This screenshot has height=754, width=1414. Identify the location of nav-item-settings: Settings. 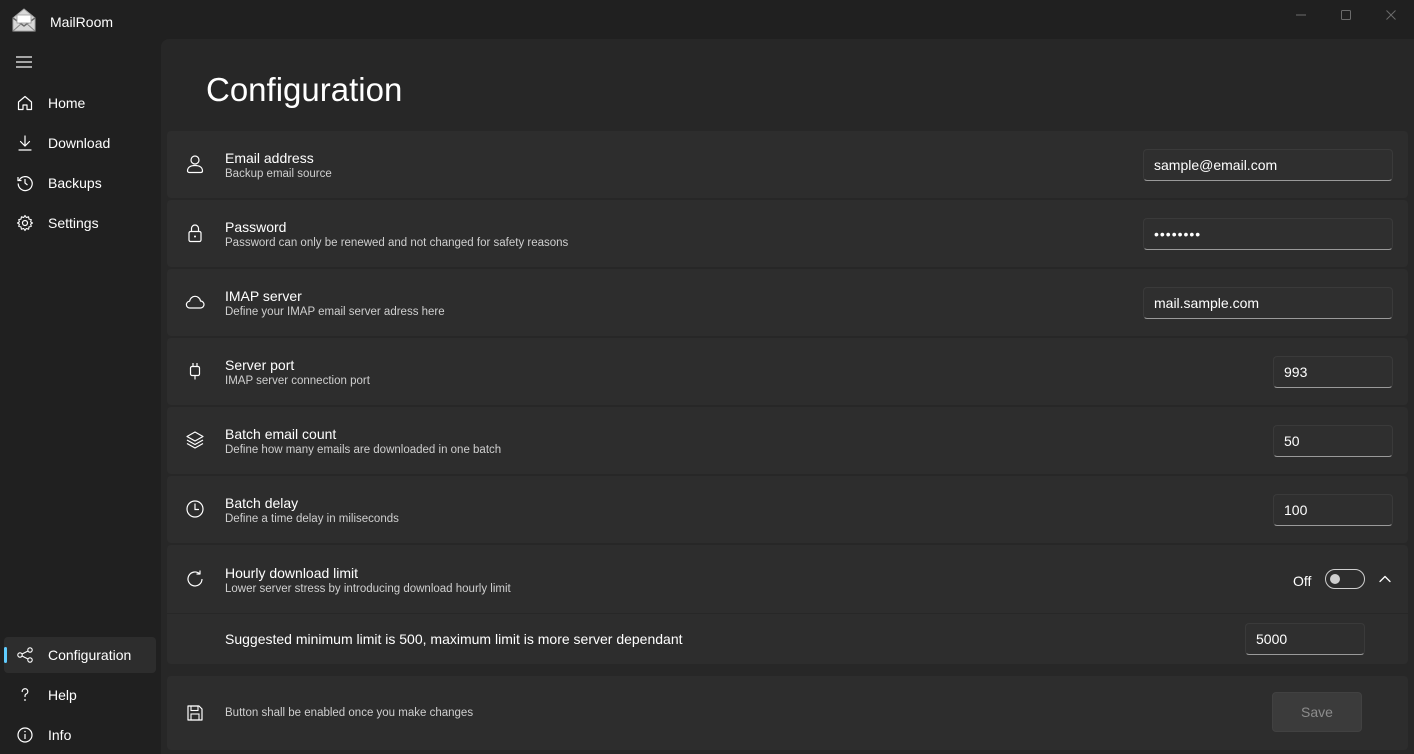
(80, 223).